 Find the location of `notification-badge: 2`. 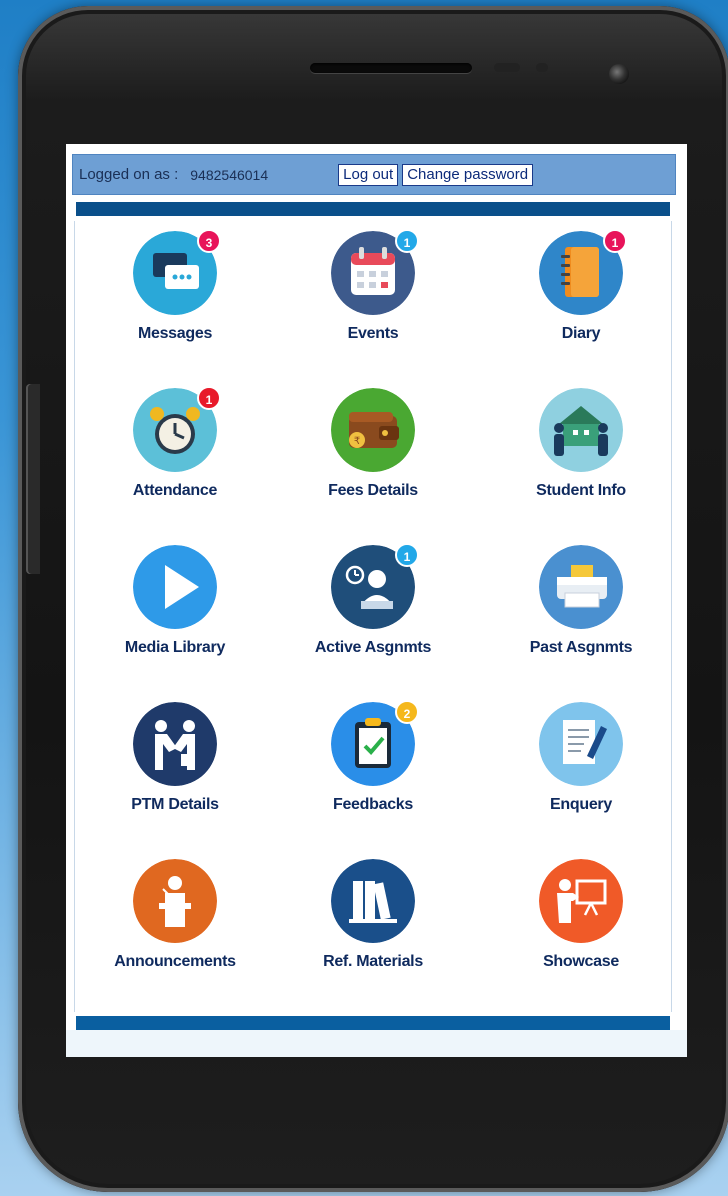

notification-badge: 2 is located at coordinates (407, 712).